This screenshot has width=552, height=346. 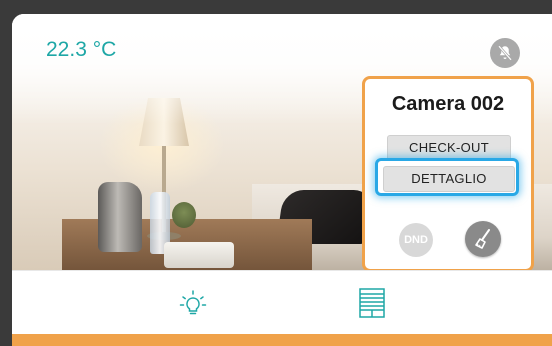 I want to click on dnd-button: DND, so click(x=416, y=240).